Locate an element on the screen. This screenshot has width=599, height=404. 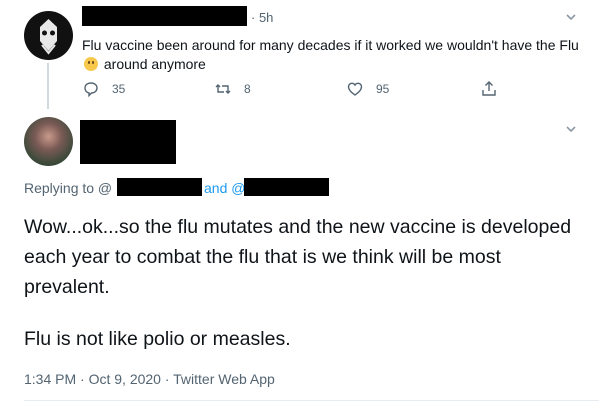
tweet-timestamp: 1:34 PM · Oct 9, 2020 · Twitter Web App is located at coordinates (149, 379).